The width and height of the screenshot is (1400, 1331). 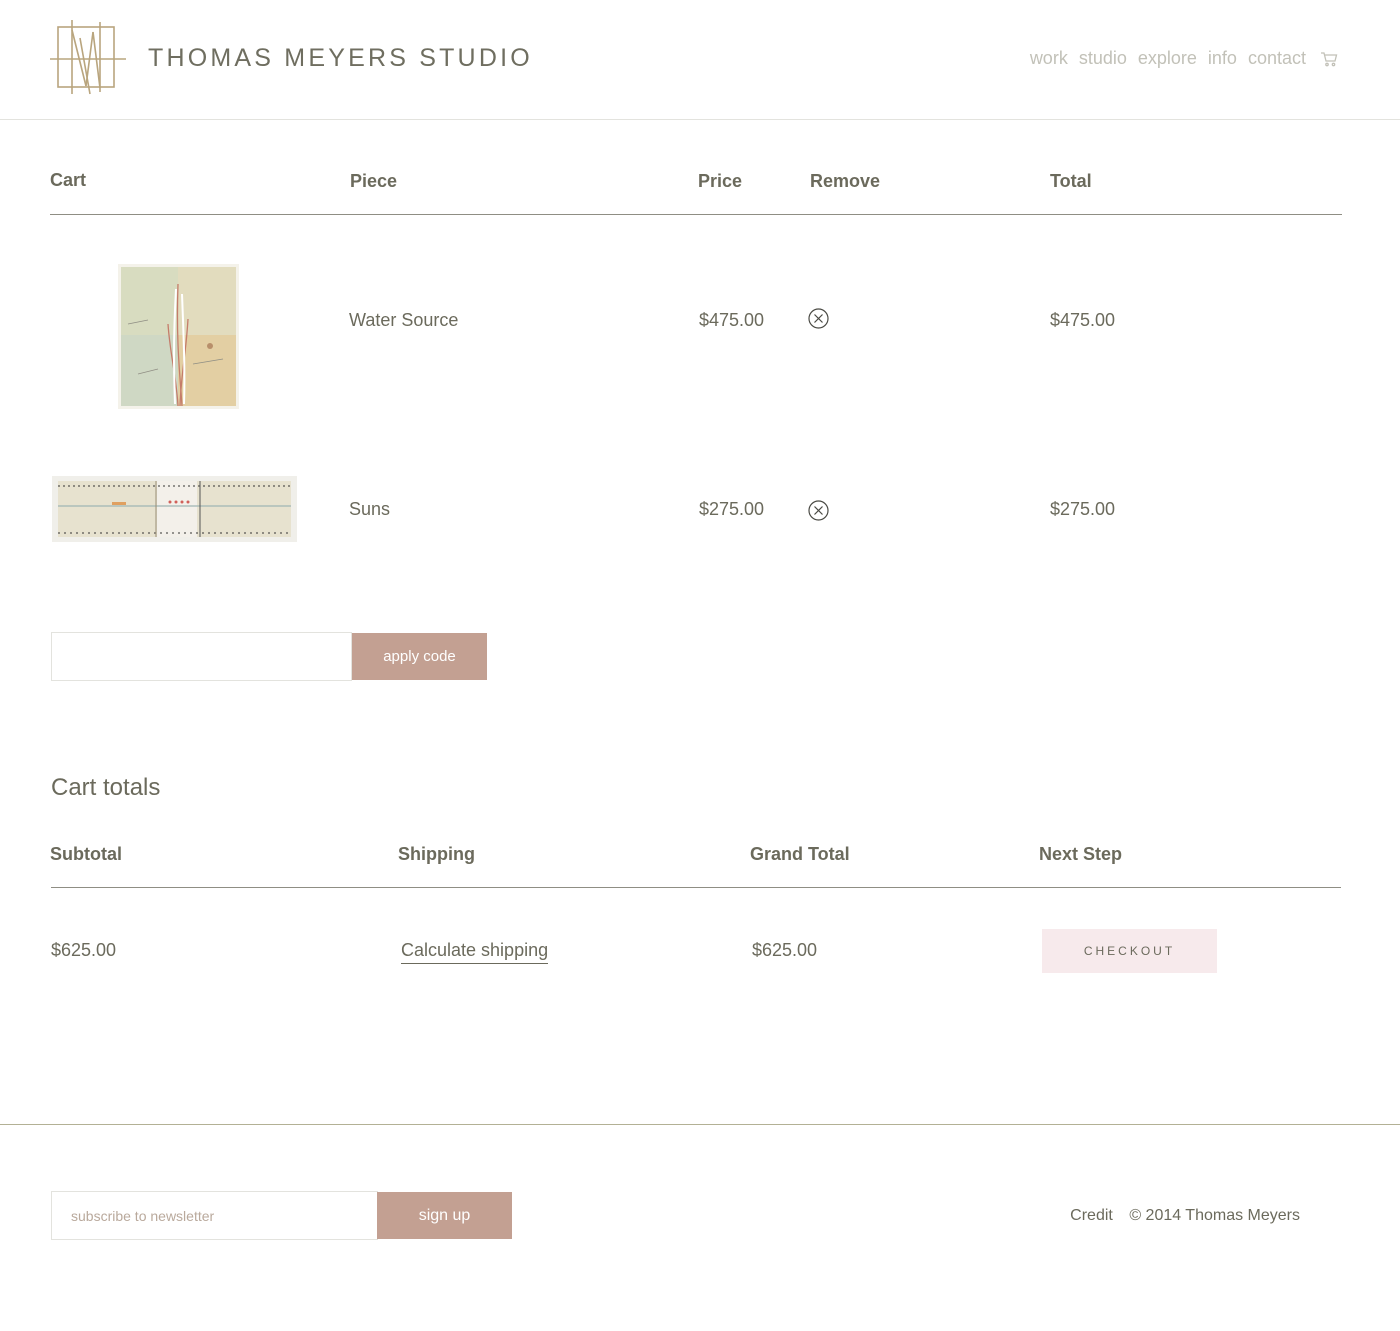 I want to click on cart-header-cart: Cart, so click(x=68, y=180).